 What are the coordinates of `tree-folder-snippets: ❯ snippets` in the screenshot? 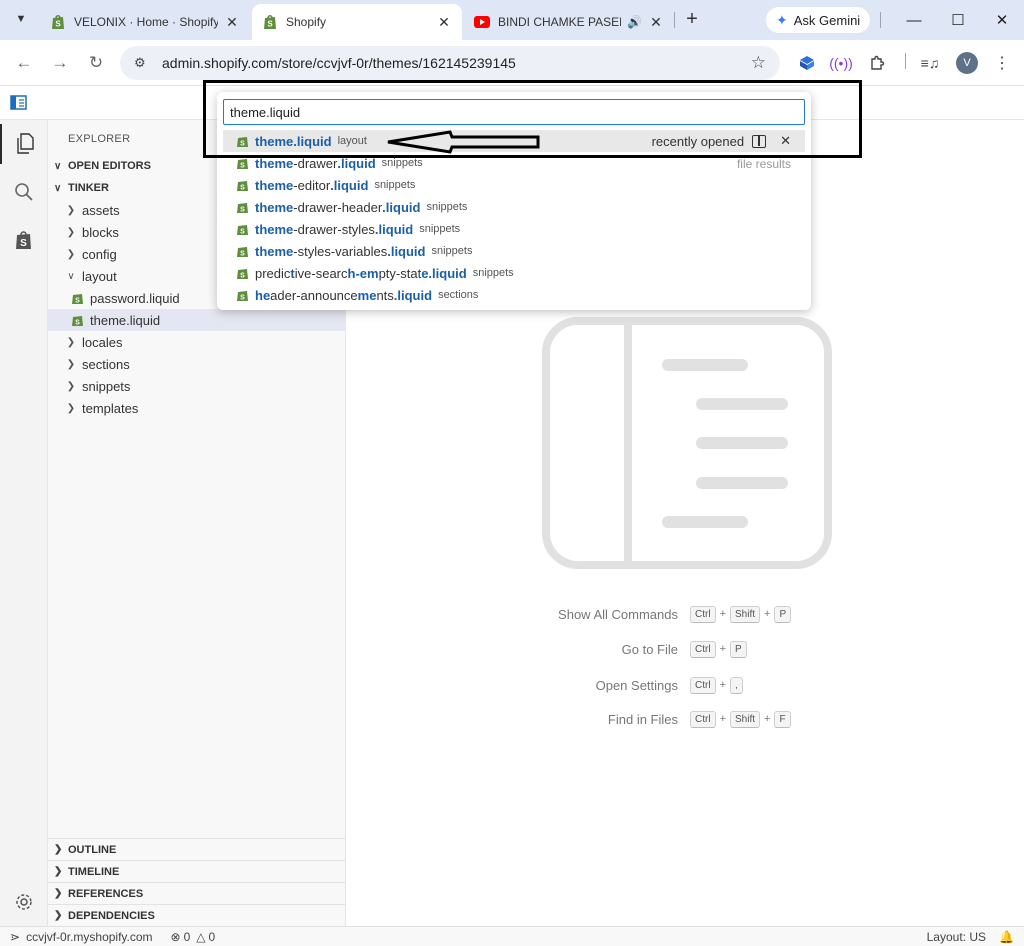 It's located at (197, 386).